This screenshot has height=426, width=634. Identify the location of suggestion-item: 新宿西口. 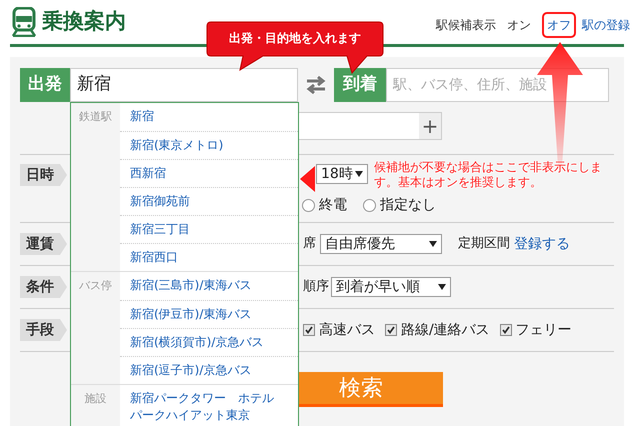
(209, 257).